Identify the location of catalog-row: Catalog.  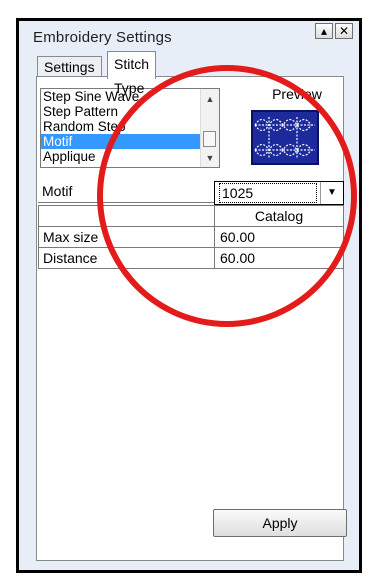
(191, 216).